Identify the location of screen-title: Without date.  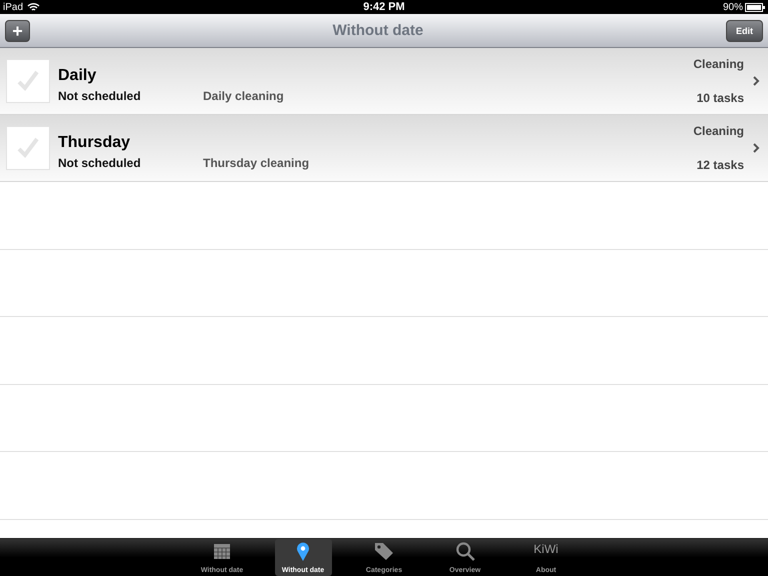
(378, 30).